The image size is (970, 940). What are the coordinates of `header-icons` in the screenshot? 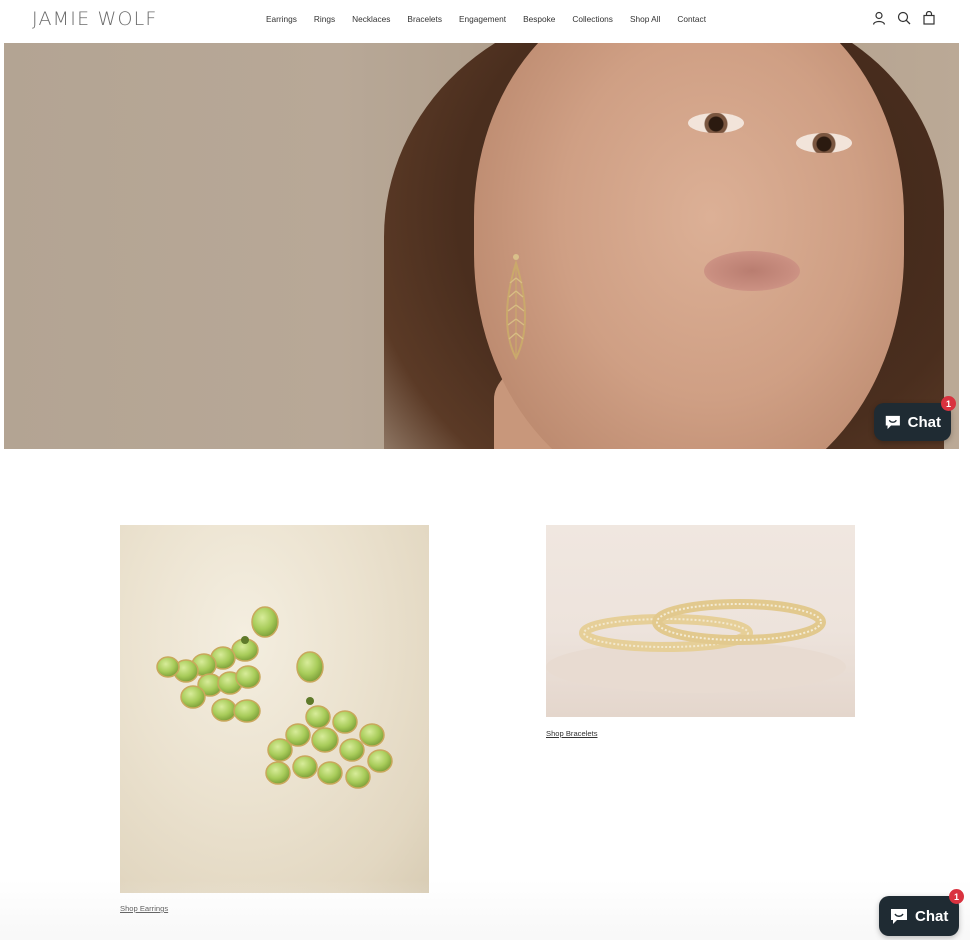 It's located at (904, 18).